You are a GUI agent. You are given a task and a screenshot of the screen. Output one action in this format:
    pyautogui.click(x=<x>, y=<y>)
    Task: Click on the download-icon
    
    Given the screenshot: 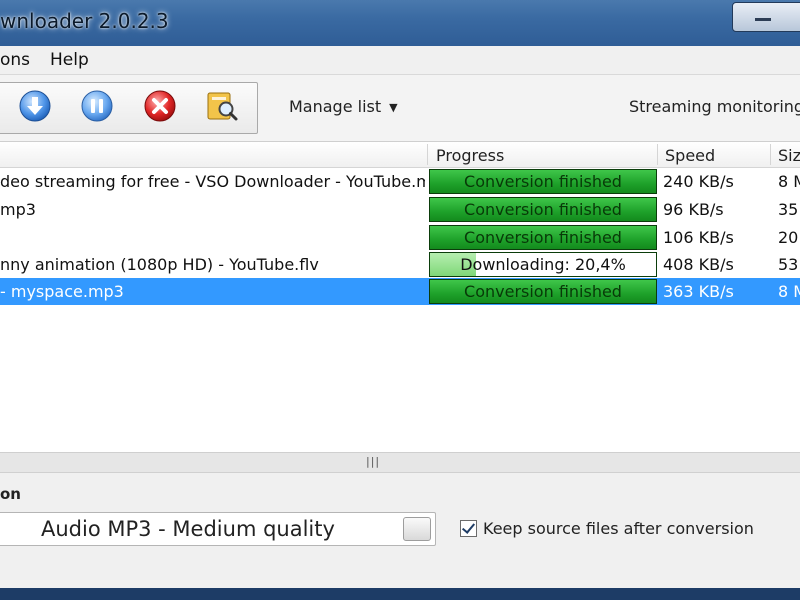 What is the action you would take?
    pyautogui.click(x=35, y=106)
    